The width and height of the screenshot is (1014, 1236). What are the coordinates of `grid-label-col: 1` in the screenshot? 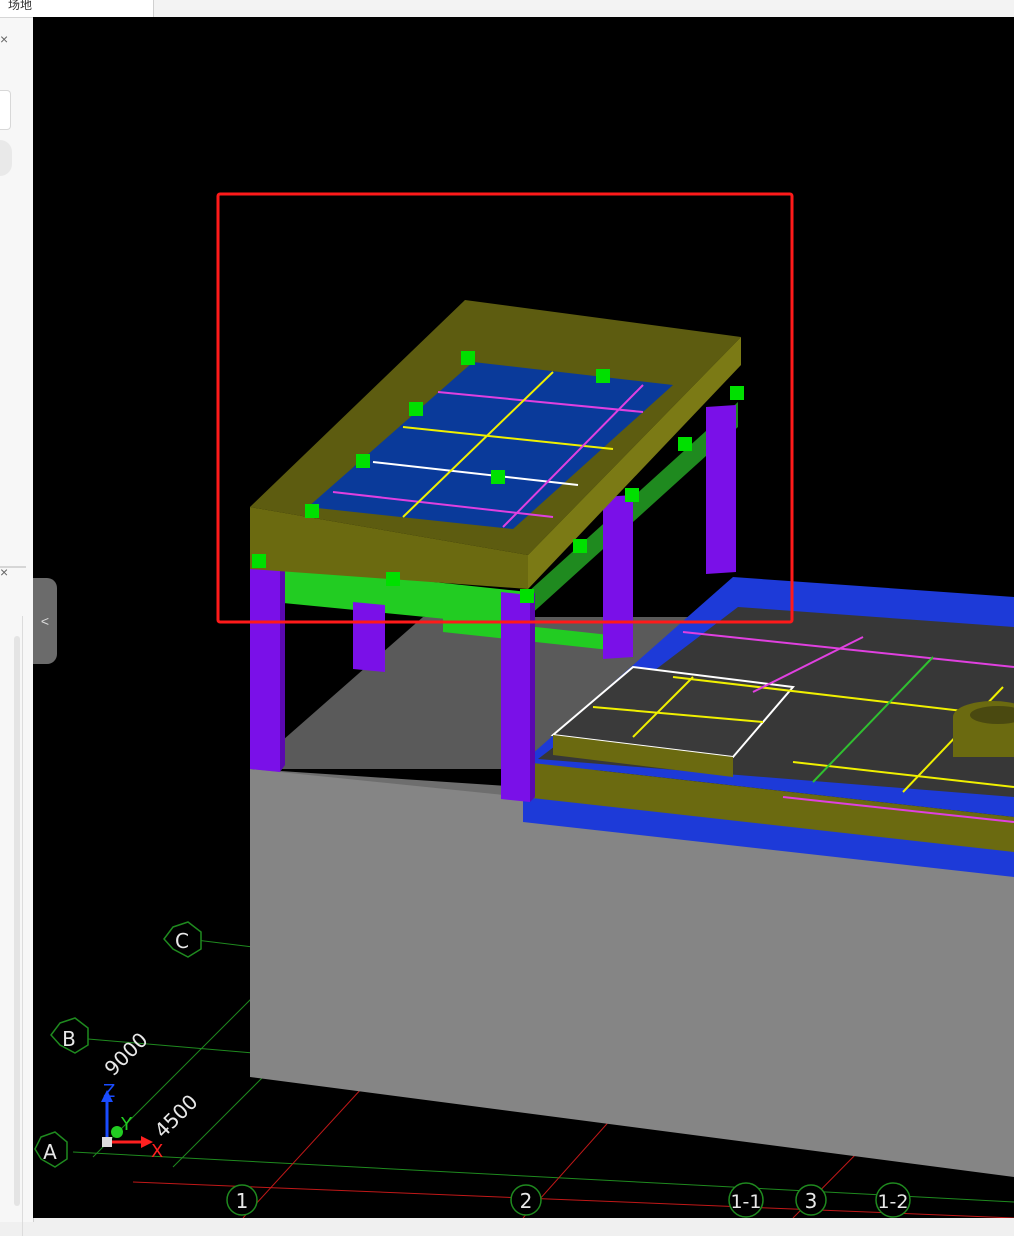 It's located at (242, 1201).